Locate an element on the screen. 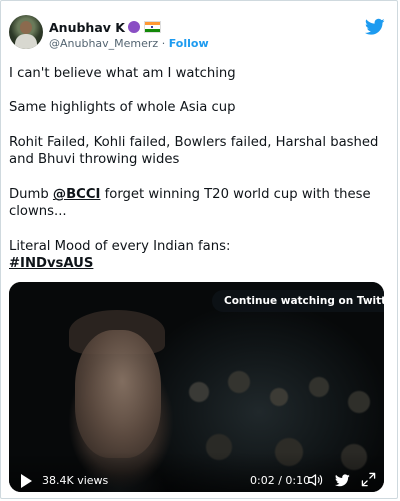  india-flag-icon is located at coordinates (152, 27).